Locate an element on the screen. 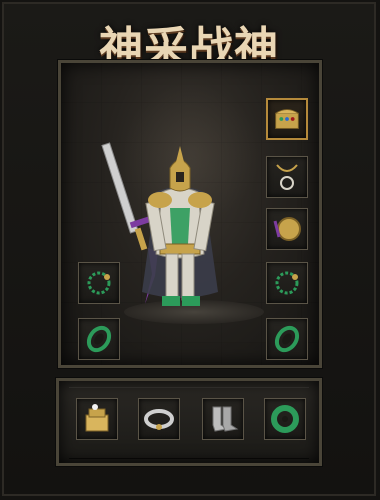  gold-box-icon is located at coordinates (97, 418).